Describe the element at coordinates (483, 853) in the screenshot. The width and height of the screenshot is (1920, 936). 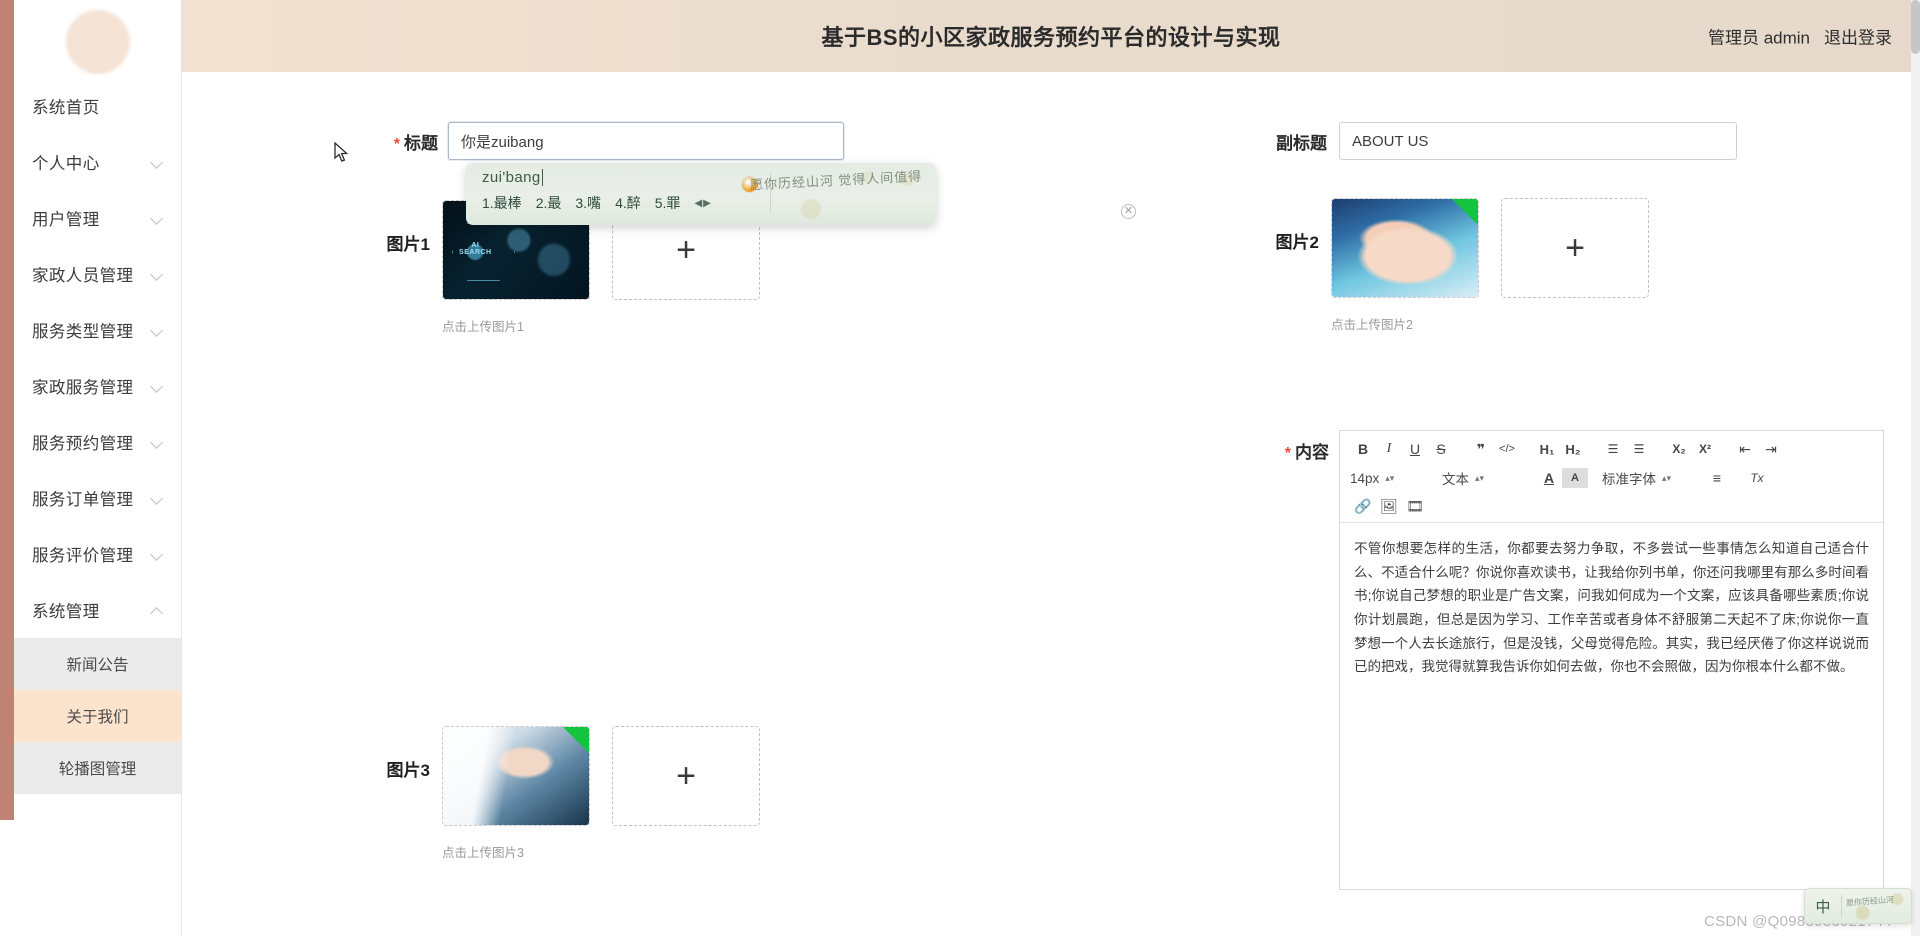
I see `image3-upload-tip: 点击上传图片3` at that location.